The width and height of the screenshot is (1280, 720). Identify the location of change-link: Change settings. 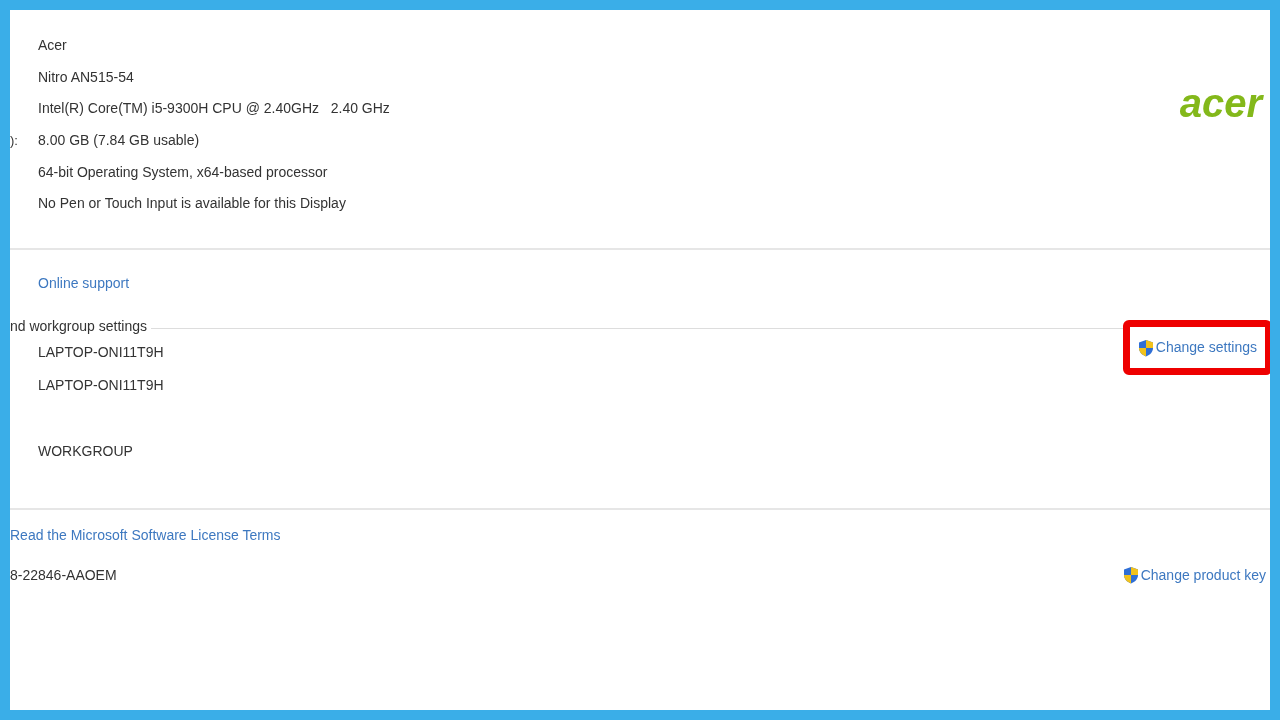
(1197, 347).